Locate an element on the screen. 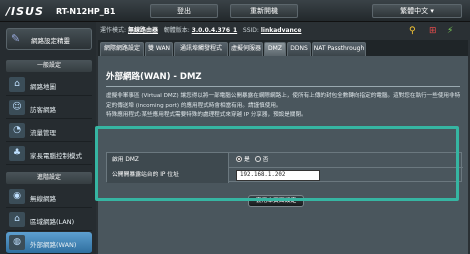 The height and width of the screenshot is (254, 470). reboot-button: 重新開機 is located at coordinates (264, 11).